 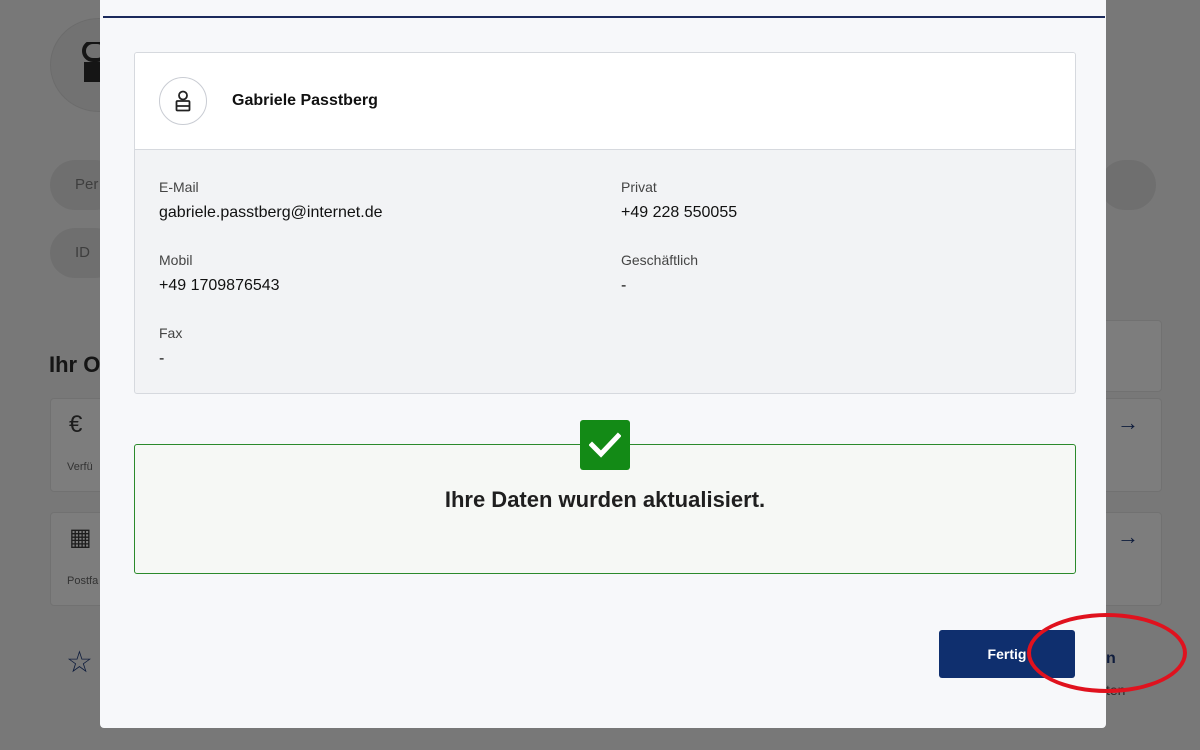 I want to click on email-field: E-Mail gabriele.passtberg@internet.de, so click(x=271, y=200).